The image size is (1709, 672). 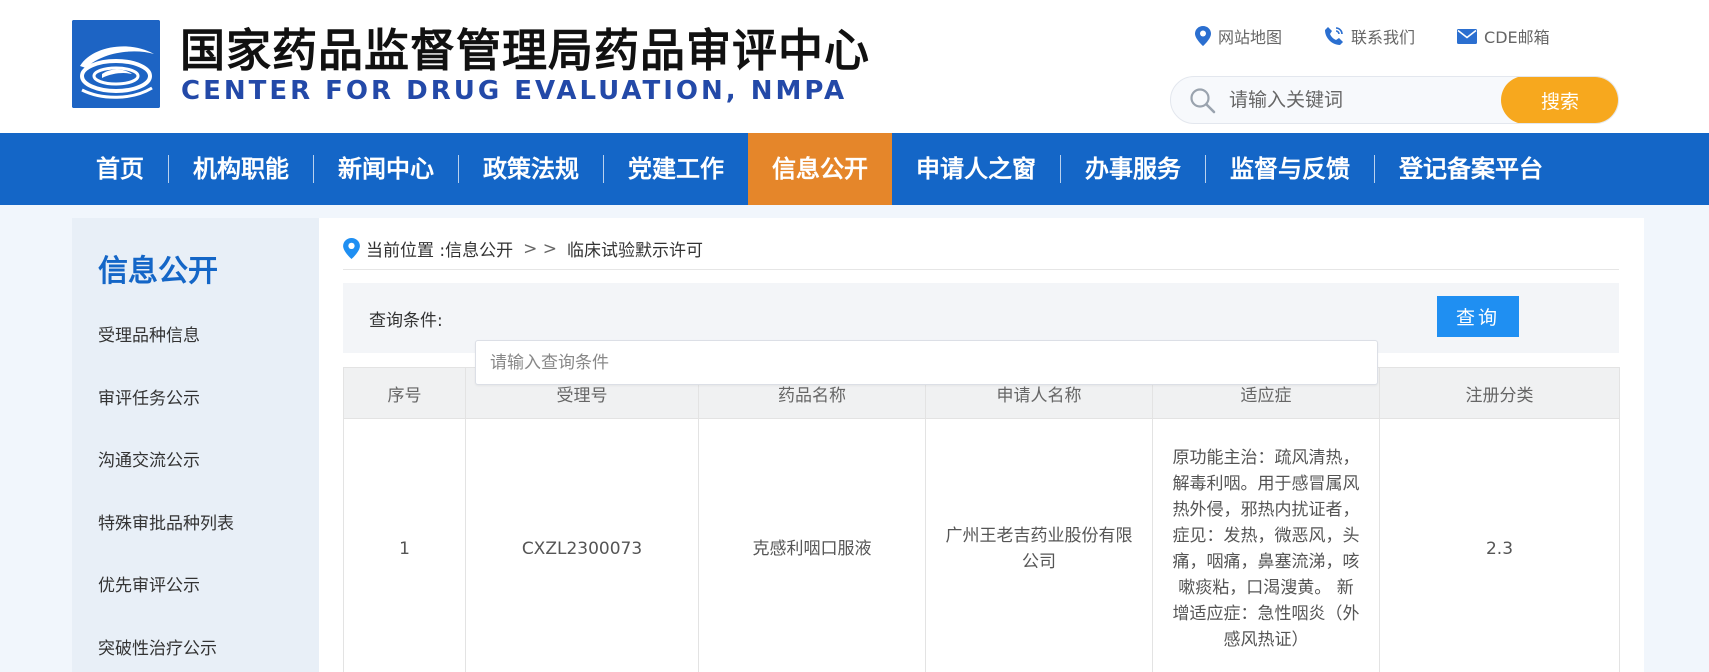 I want to click on sitemap-link: 网站地图, so click(x=1238, y=36).